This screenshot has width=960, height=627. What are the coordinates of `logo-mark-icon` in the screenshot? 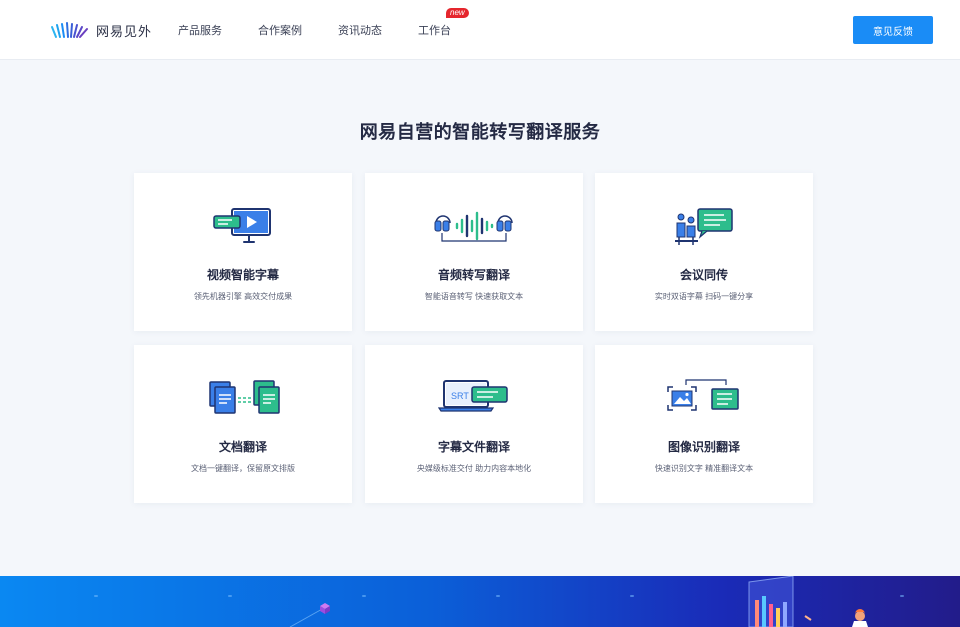 It's located at (69, 30).